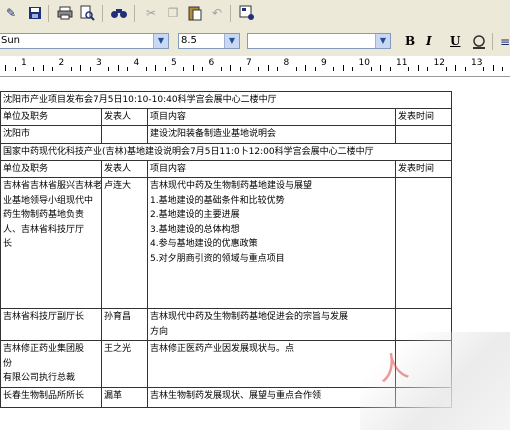 The width and height of the screenshot is (510, 430). I want to click on print-preview-icon, so click(87, 13).